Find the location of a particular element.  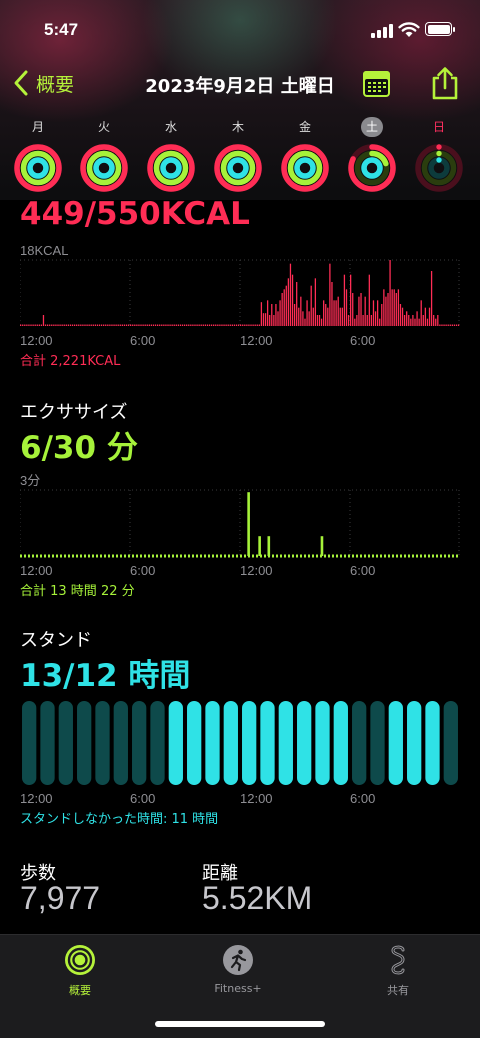

tab-fitness-plus: Fitness+ is located at coordinates (238, 969).